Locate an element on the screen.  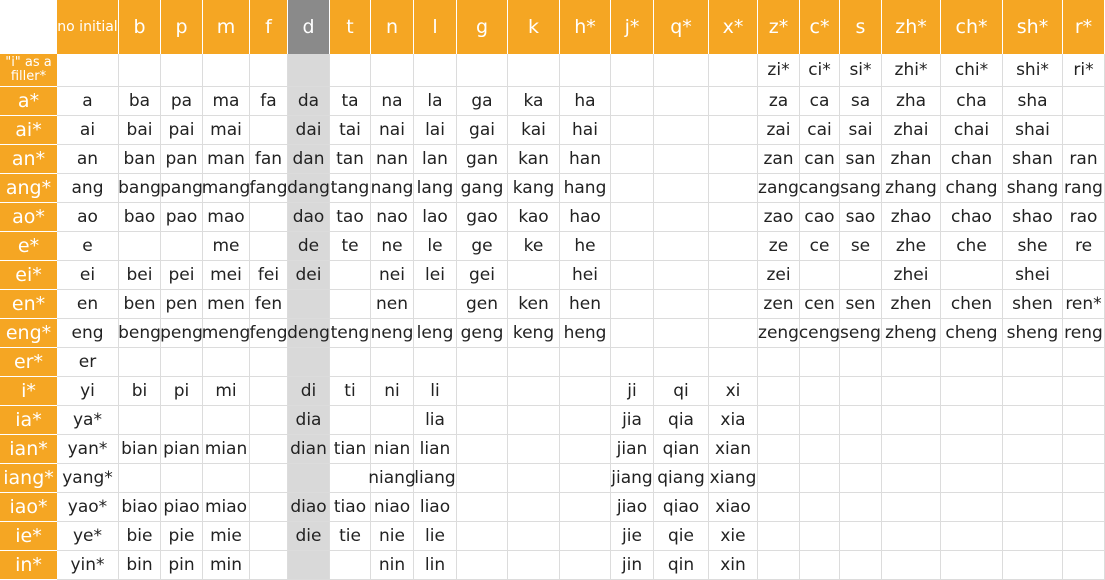
row-header: ei* is located at coordinates (28, 275).